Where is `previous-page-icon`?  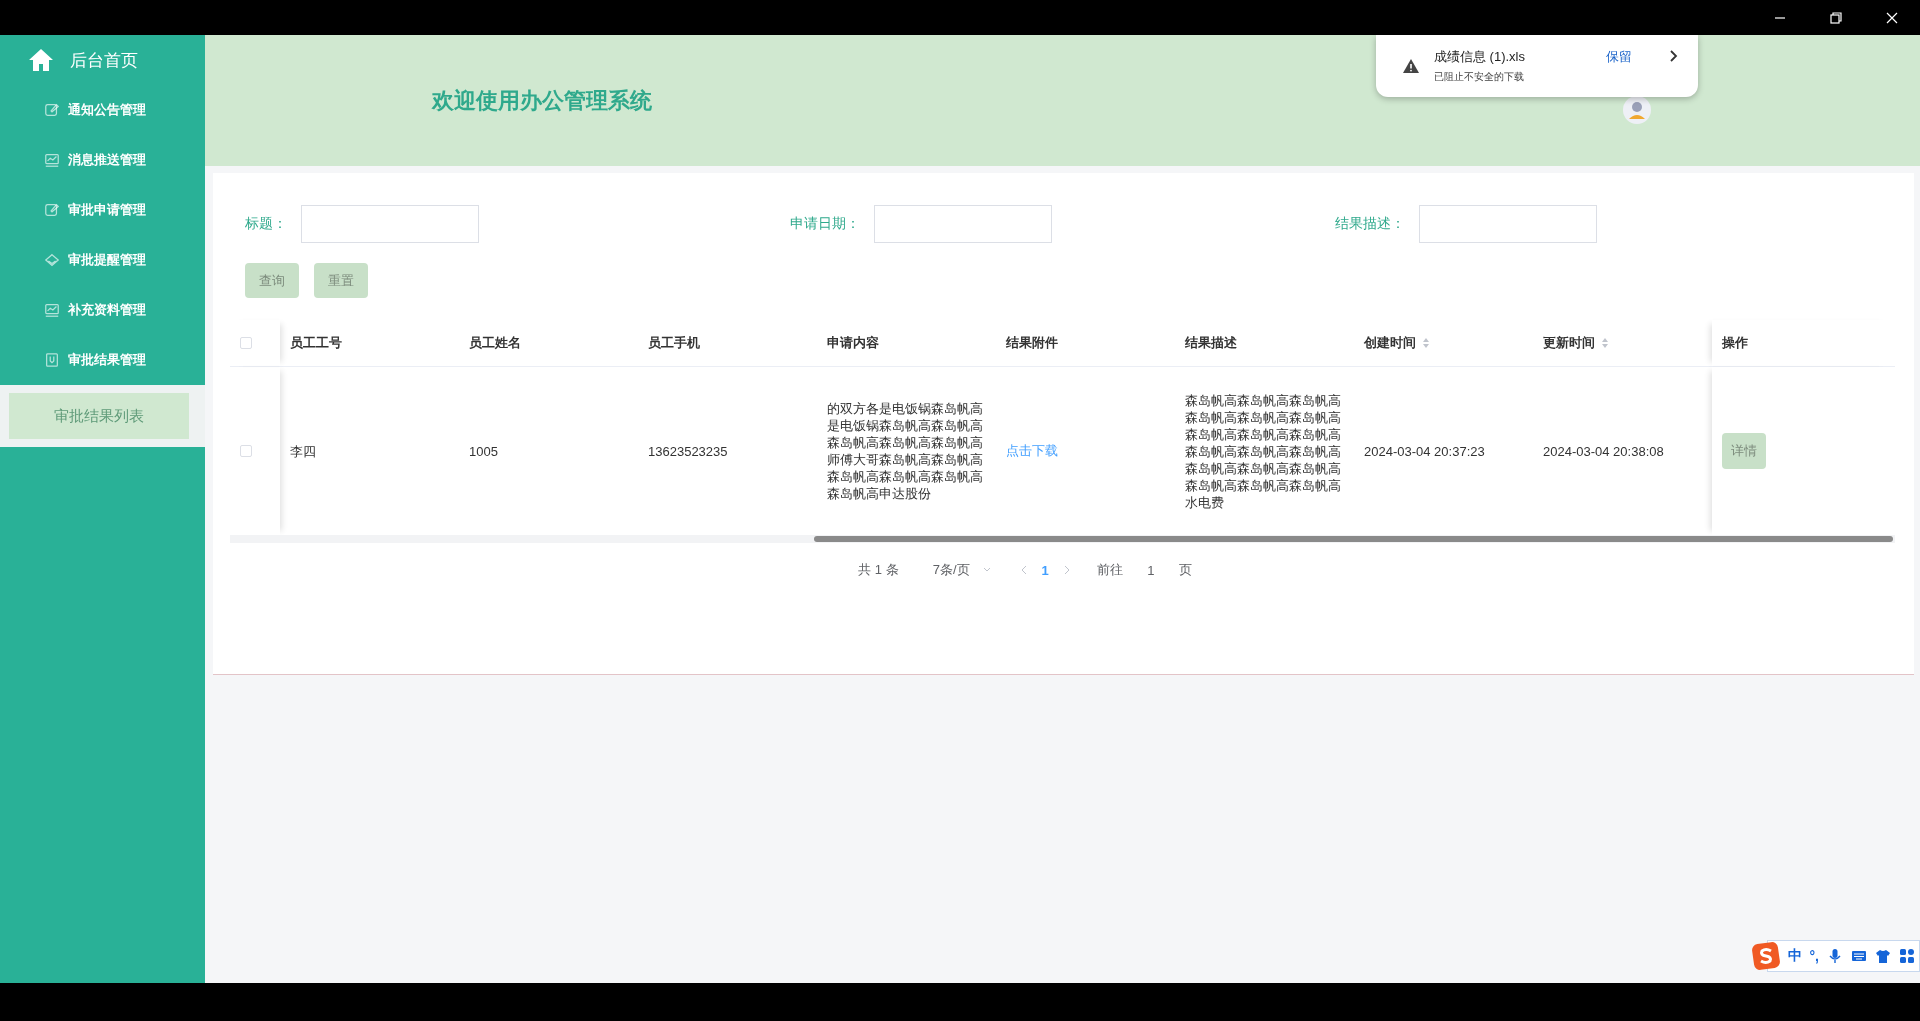
previous-page-icon is located at coordinates (1023, 570).